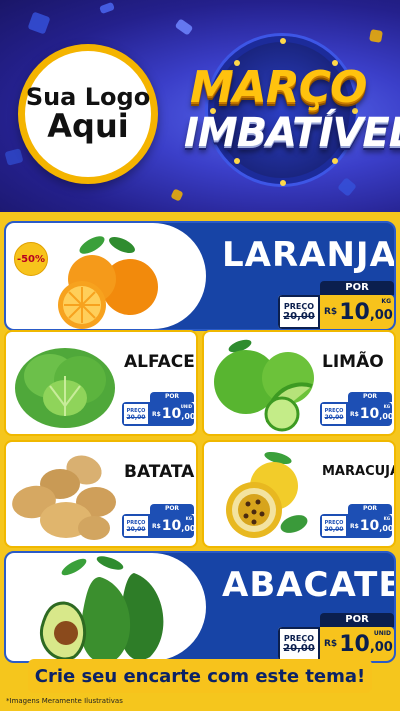 This screenshot has width=400, height=711. I want to click on cta-banner: Crie seu encarte com este tema!, so click(200, 676).